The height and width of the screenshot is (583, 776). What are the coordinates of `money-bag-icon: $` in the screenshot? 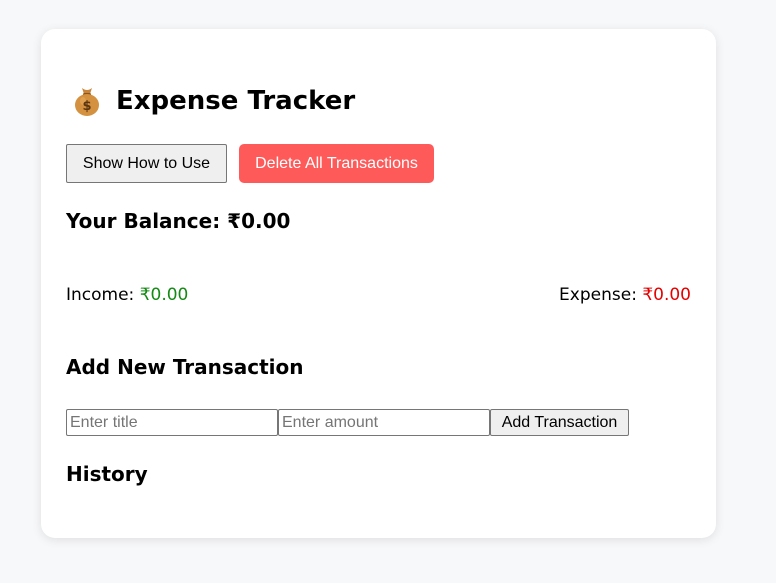 It's located at (87, 101).